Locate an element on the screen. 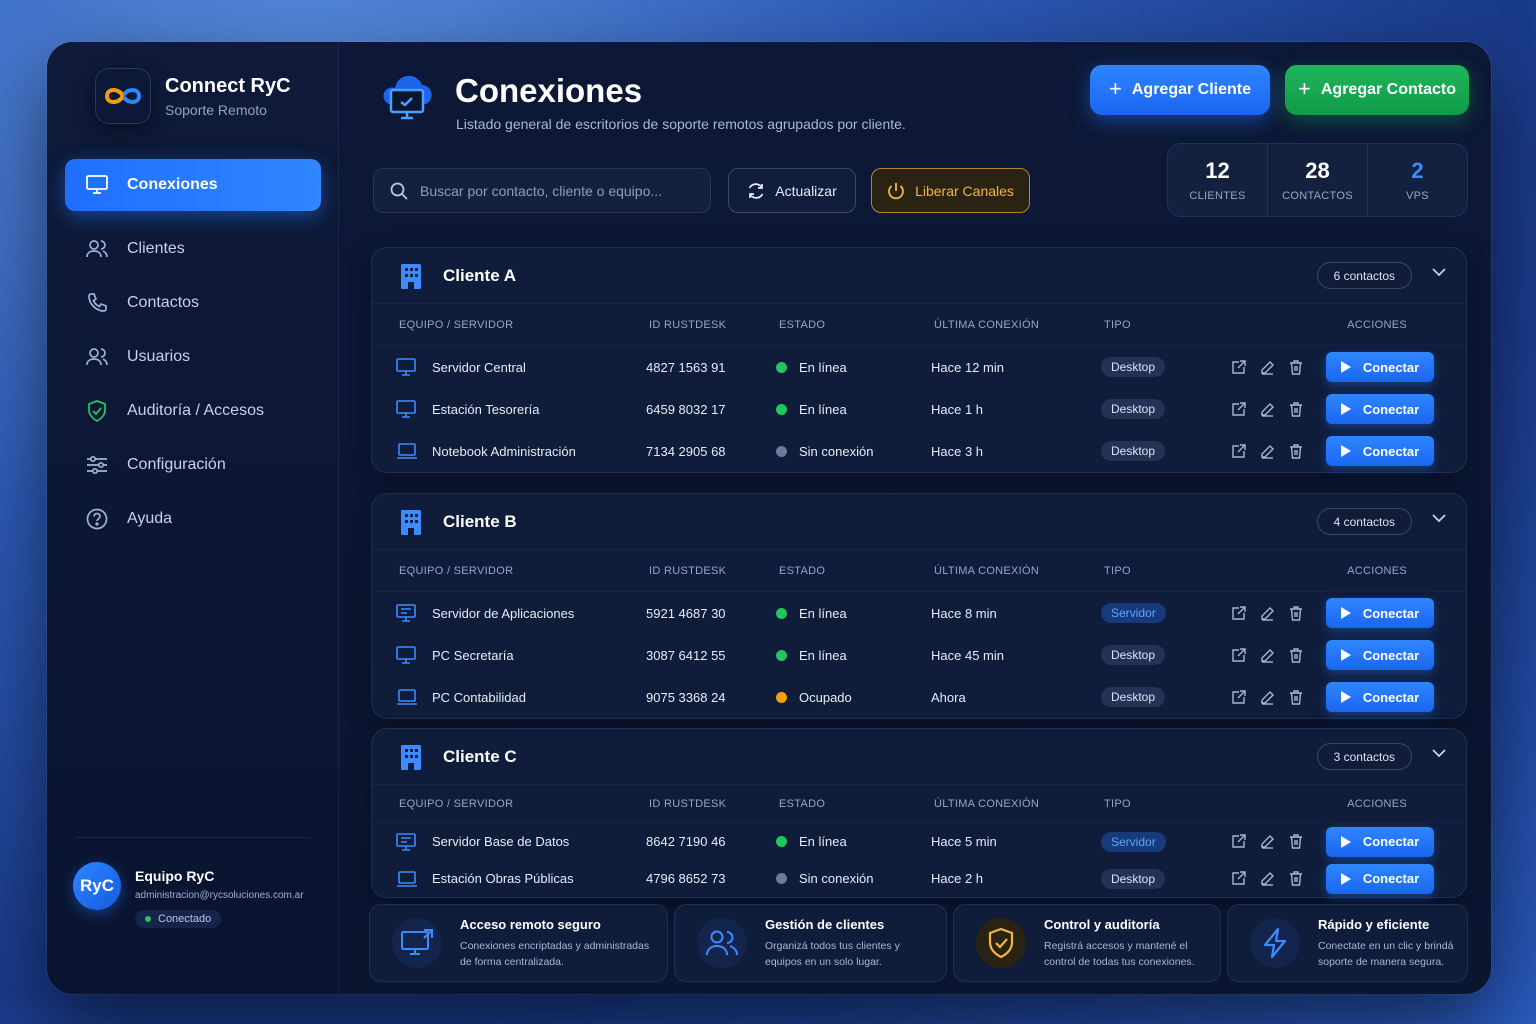 This screenshot has height=1024, width=1536. add-client-label: Agregar Cliente is located at coordinates (1191, 89).